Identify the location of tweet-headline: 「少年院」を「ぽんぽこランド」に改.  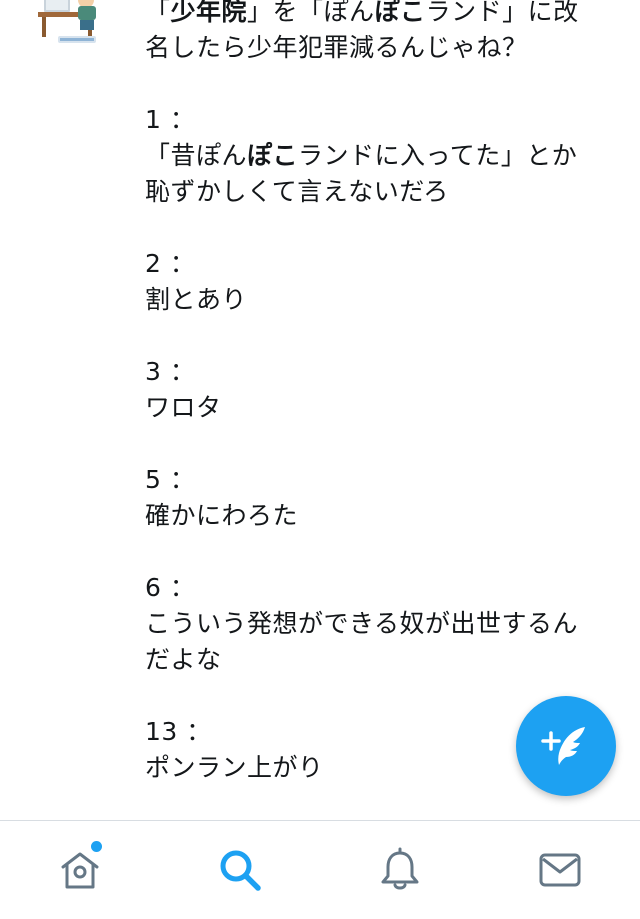
(380, 15).